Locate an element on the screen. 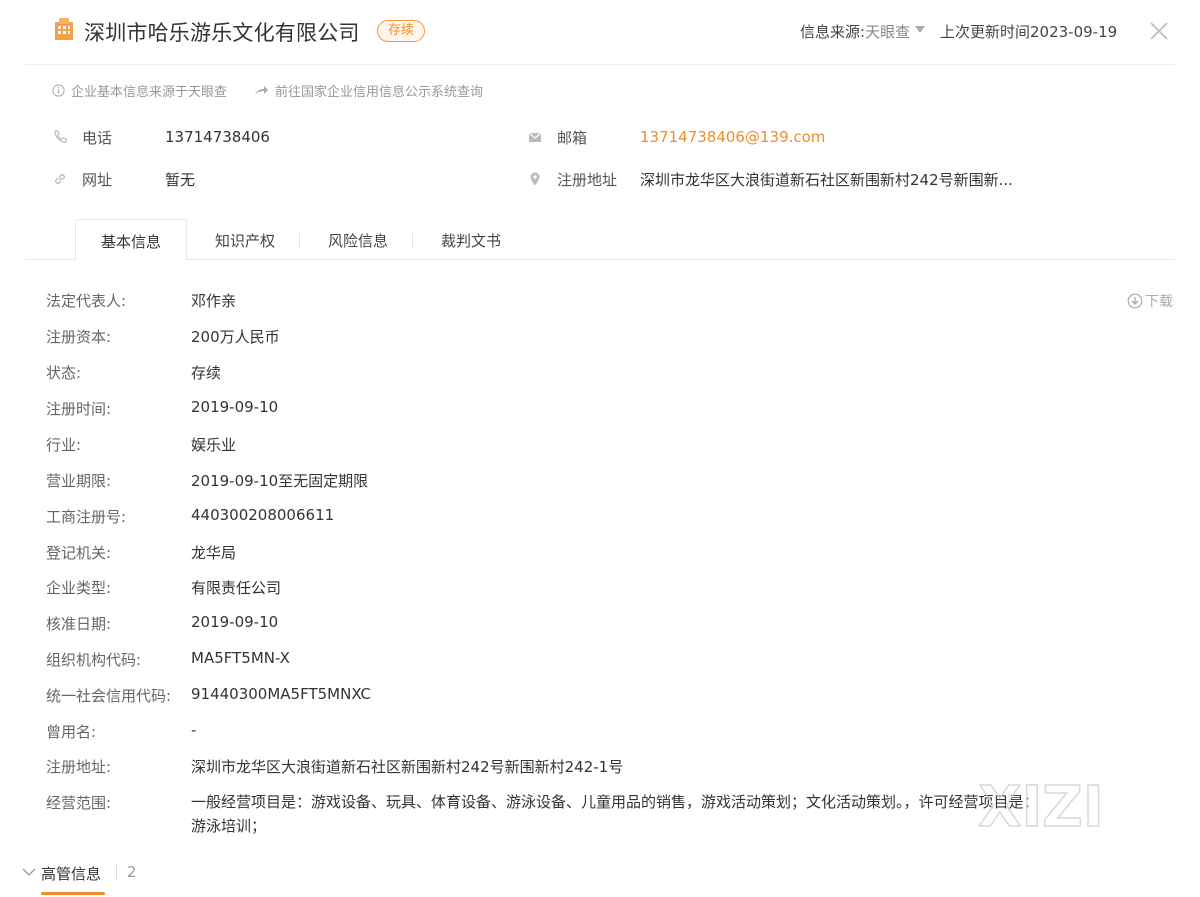  close-icon is located at coordinates (1159, 31).